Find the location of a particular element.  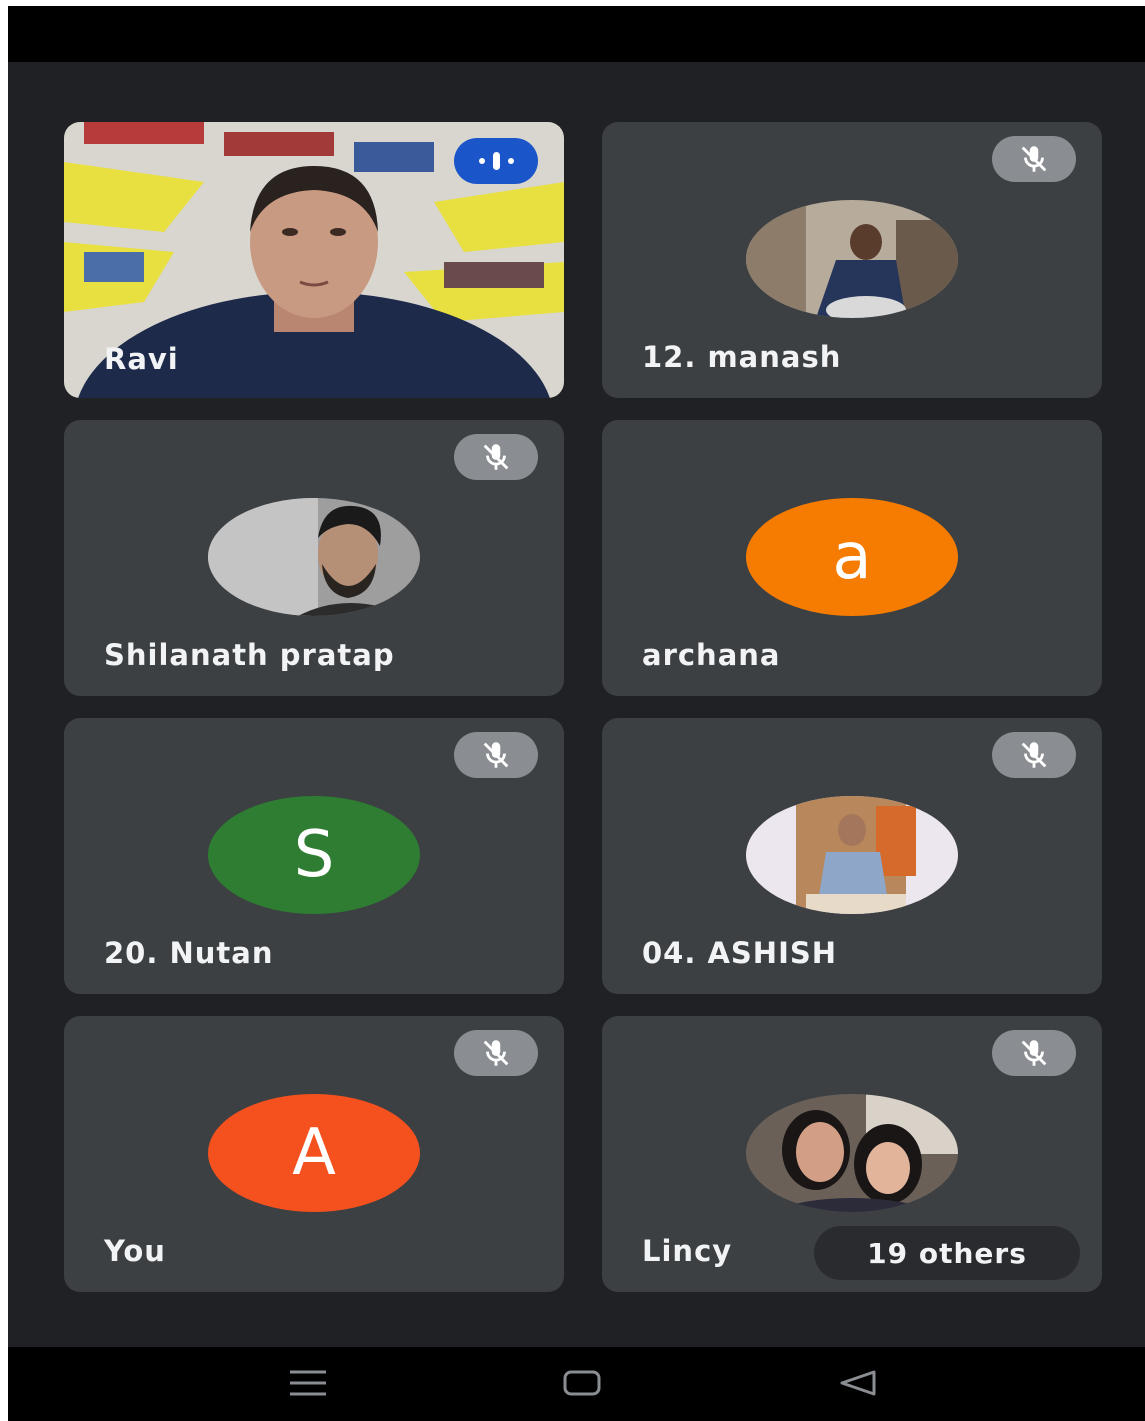

participant-name: You is located at coordinates (135, 1251).